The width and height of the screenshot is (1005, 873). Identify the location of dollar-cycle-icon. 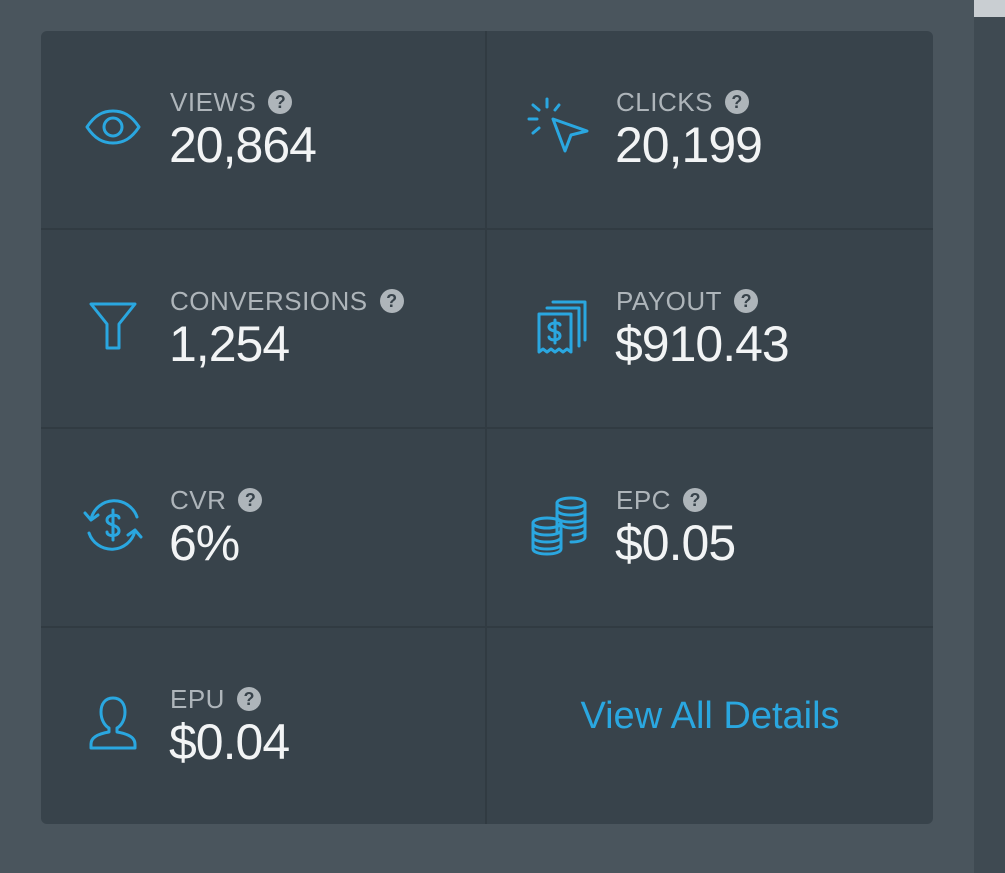
(113, 525).